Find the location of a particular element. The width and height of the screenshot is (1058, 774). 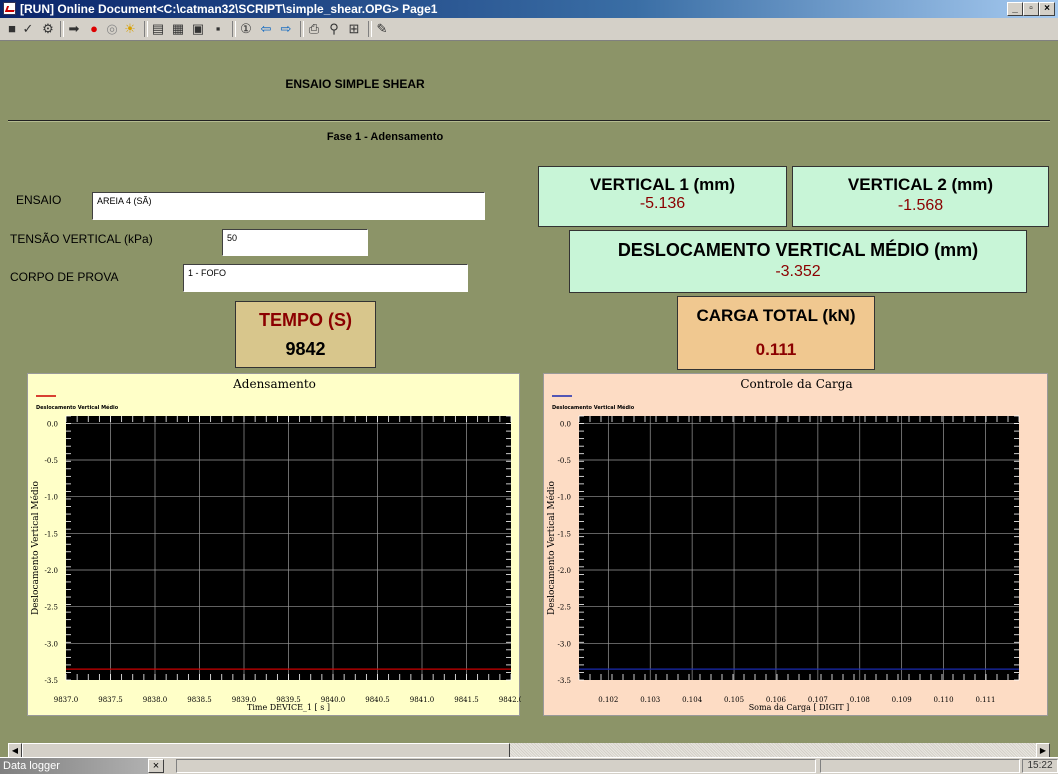

chart-icon: ⊞ is located at coordinates (354, 29).